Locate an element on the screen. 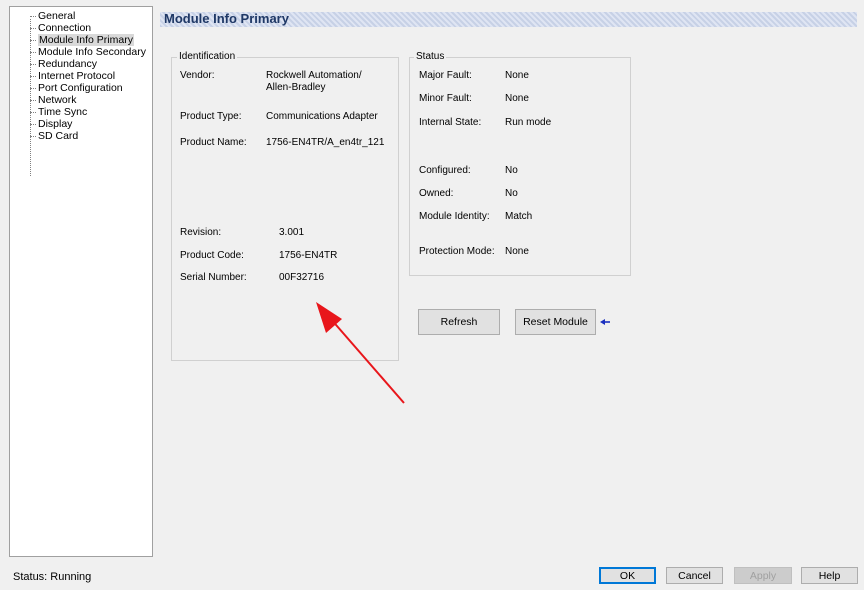 This screenshot has width=864, height=590. tree-item-label: Redundancy is located at coordinates (67, 64).